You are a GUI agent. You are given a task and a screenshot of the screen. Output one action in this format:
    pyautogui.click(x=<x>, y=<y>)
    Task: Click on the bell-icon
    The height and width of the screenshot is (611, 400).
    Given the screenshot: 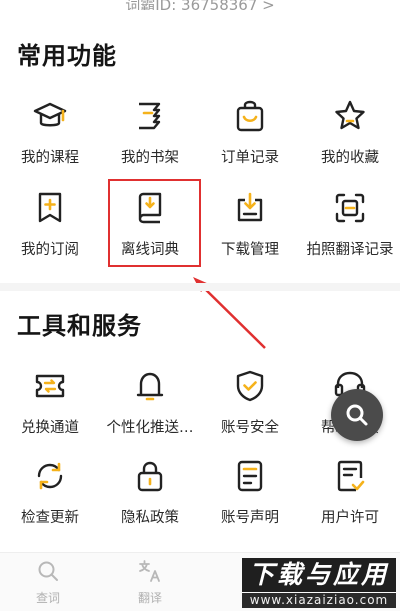 What is the action you would take?
    pyautogui.click(x=150, y=386)
    